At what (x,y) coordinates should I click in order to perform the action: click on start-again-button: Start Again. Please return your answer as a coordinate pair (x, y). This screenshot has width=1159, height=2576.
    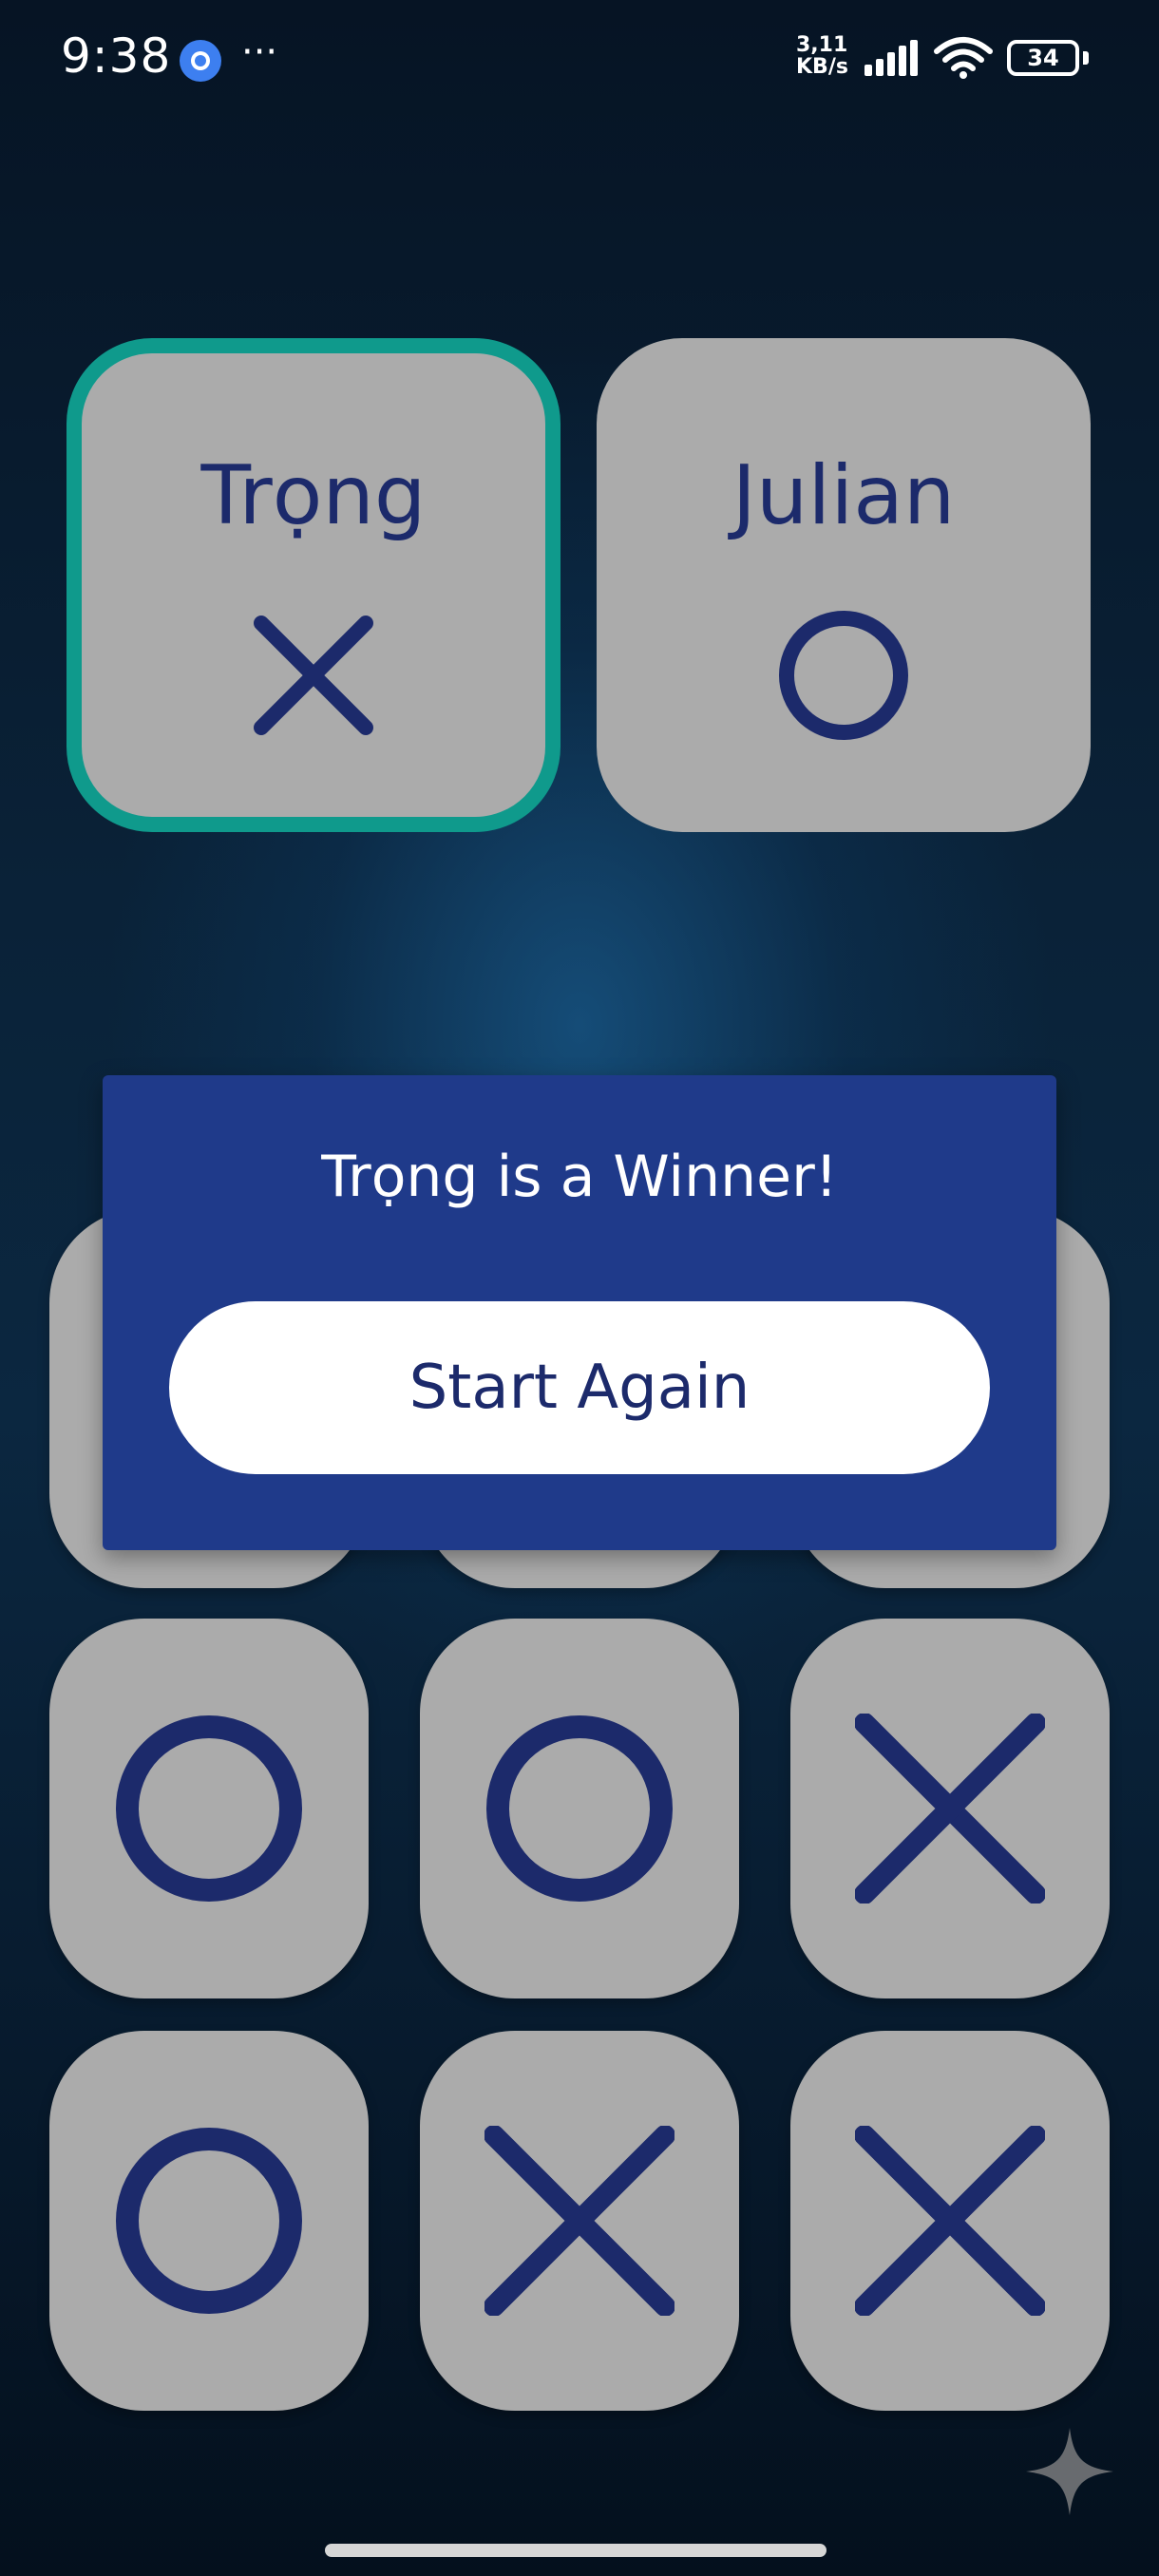
    Looking at the image, I should click on (579, 1387).